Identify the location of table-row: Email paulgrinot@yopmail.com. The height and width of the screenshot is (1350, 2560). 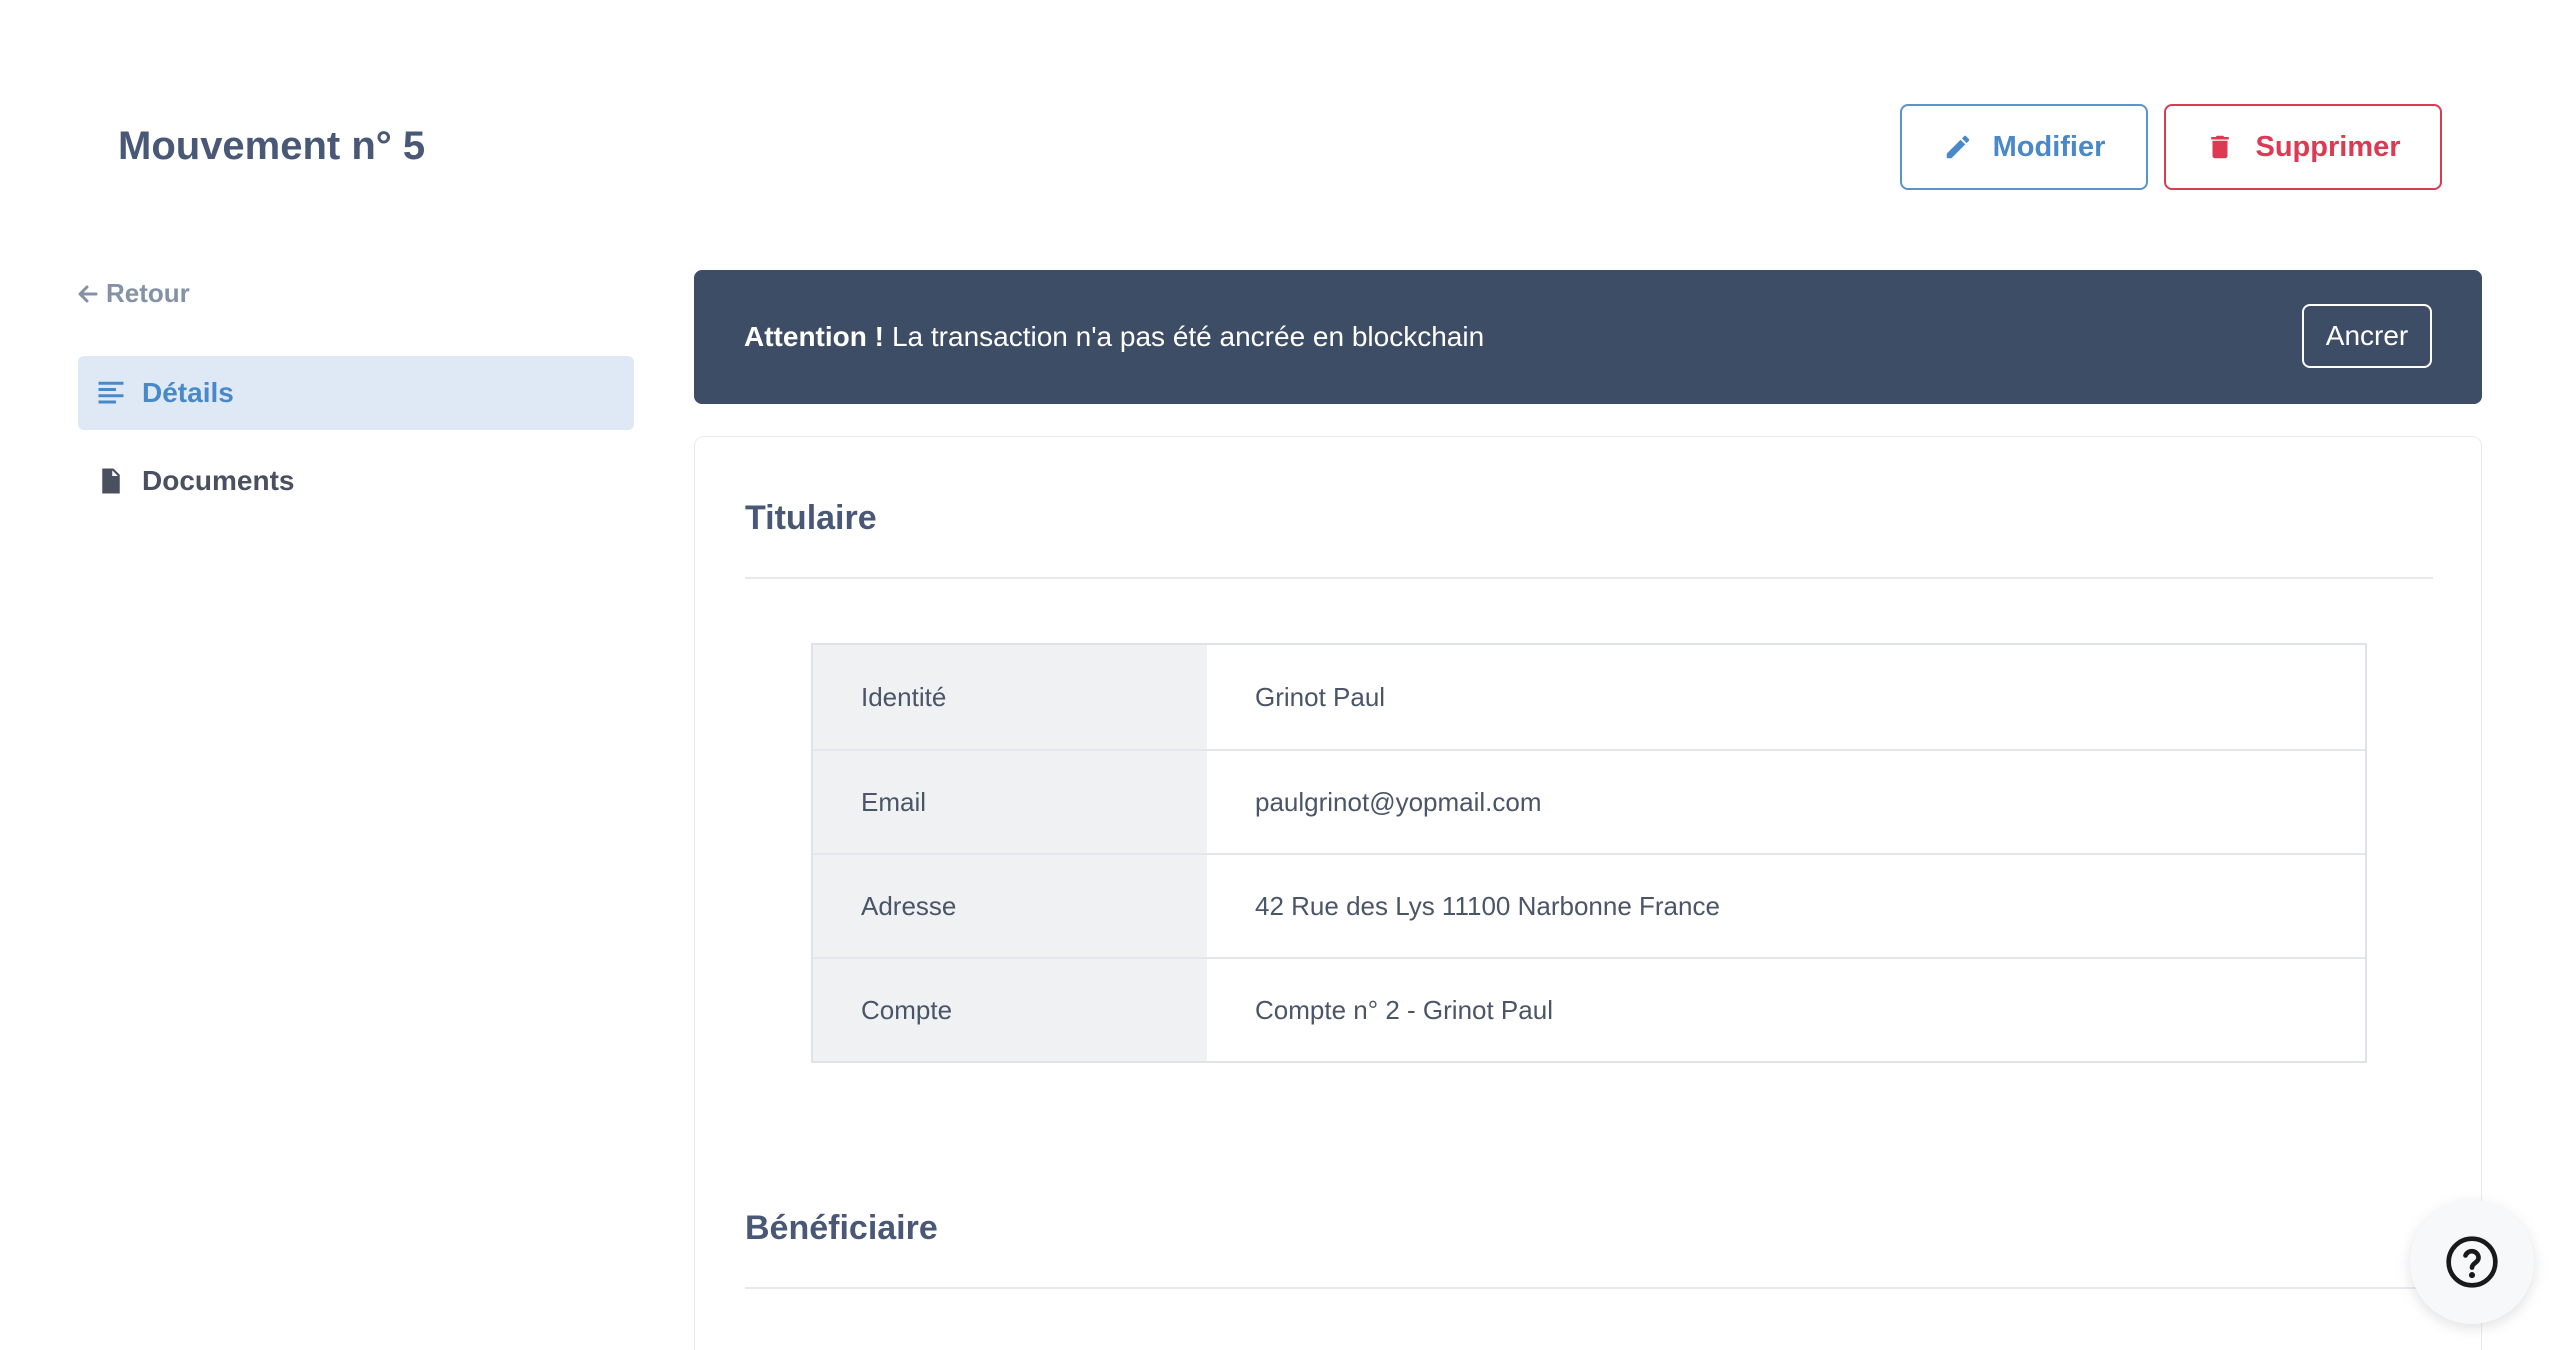
(1589, 801).